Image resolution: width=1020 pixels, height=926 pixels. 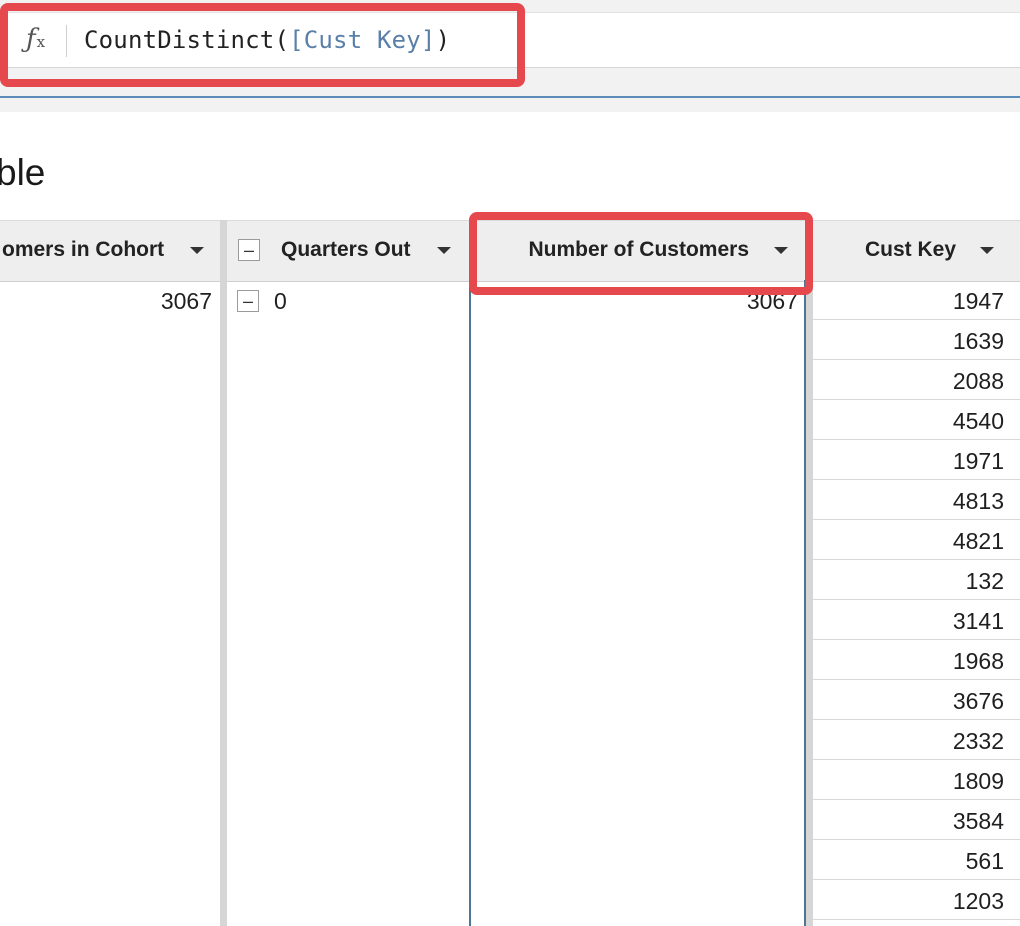 I want to click on cell-number-of-customers: 3067, so click(x=772, y=301).